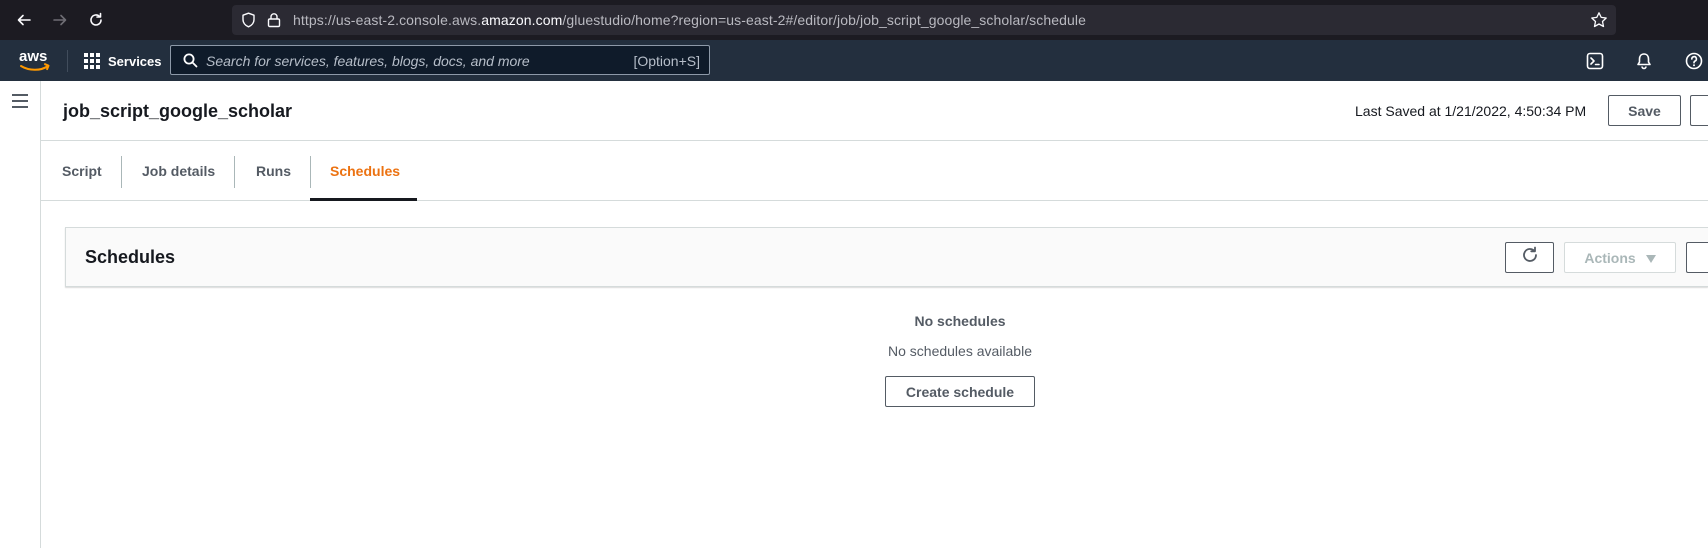 The height and width of the screenshot is (548, 1708). Describe the element at coordinates (20, 101) in the screenshot. I see `hamburger-menu-icon` at that location.